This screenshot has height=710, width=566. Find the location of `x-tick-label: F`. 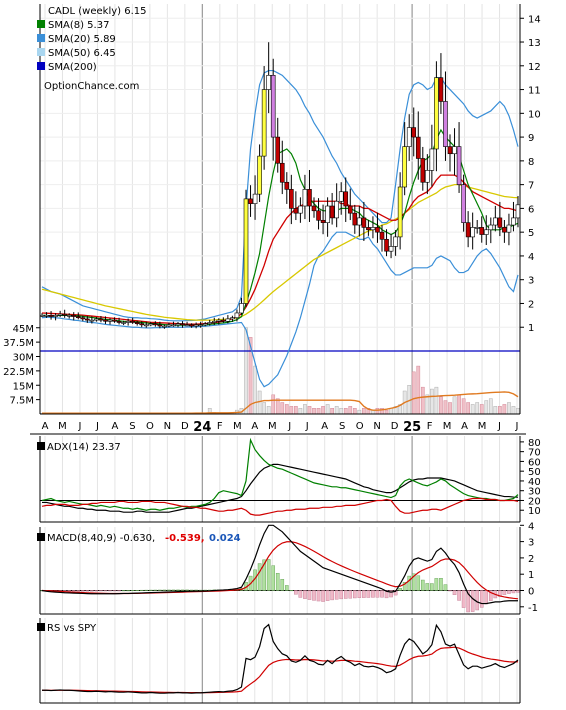

x-tick-label: F is located at coordinates (220, 426).